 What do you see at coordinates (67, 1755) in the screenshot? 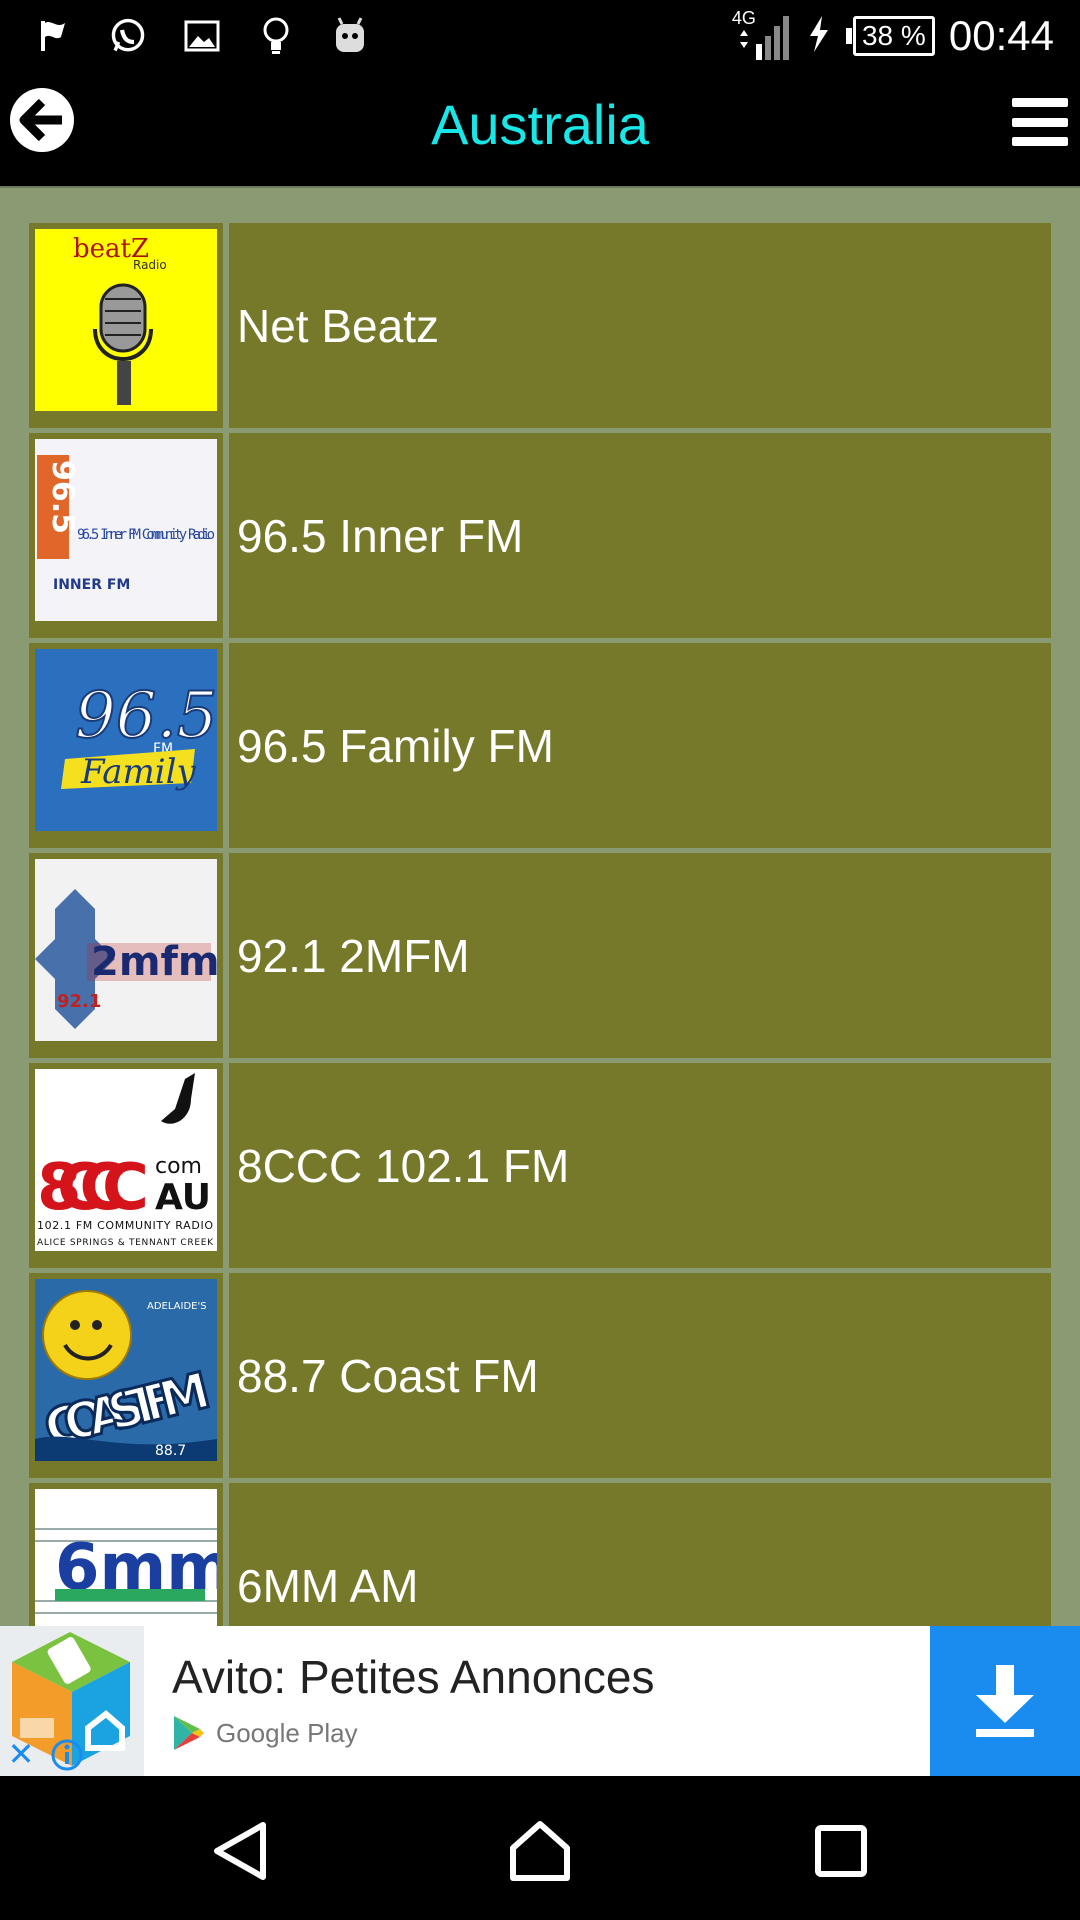
I see `info-icon` at bounding box center [67, 1755].